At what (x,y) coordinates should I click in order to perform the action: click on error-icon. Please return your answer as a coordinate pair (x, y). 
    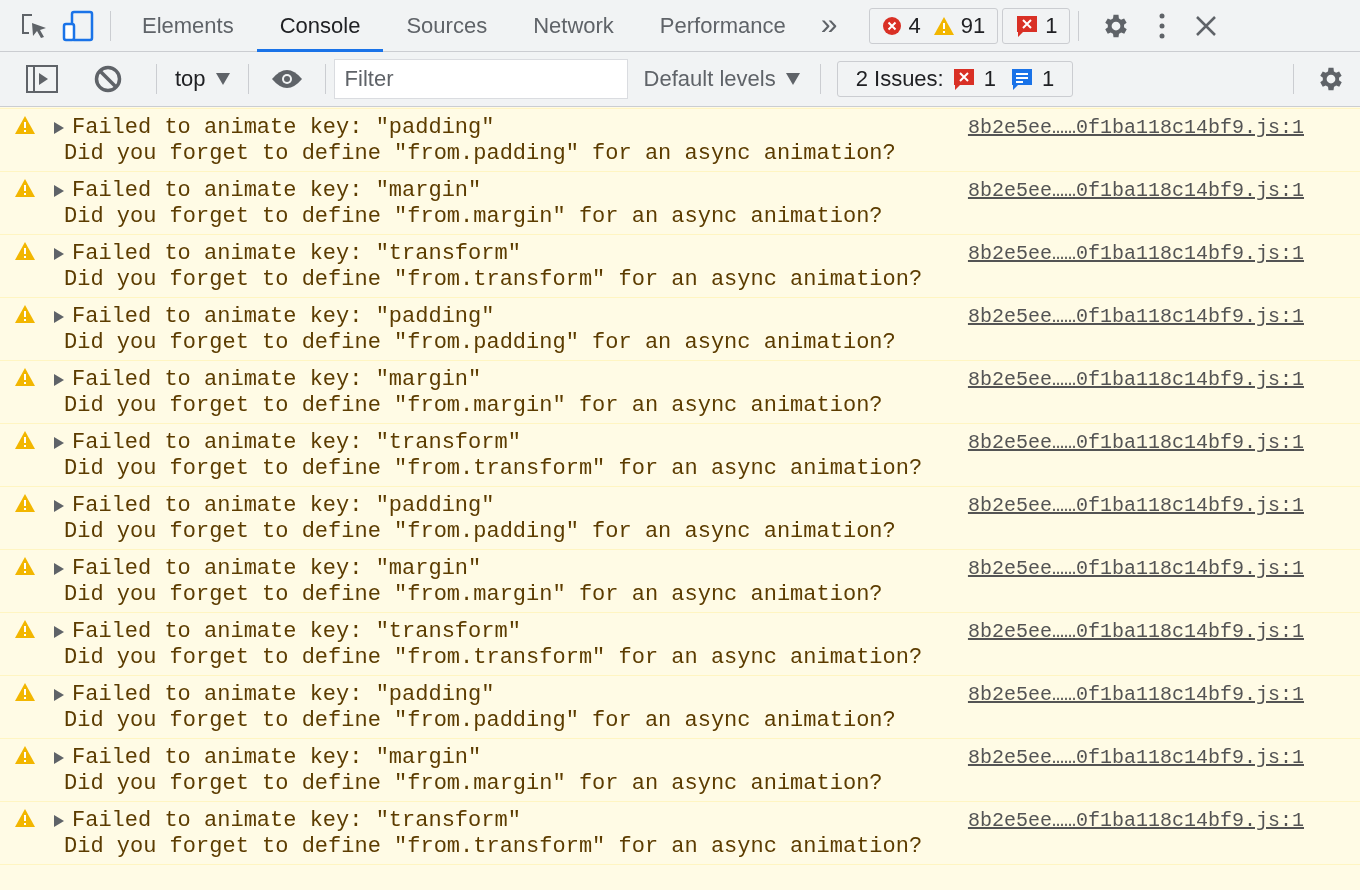
    Looking at the image, I should click on (892, 25).